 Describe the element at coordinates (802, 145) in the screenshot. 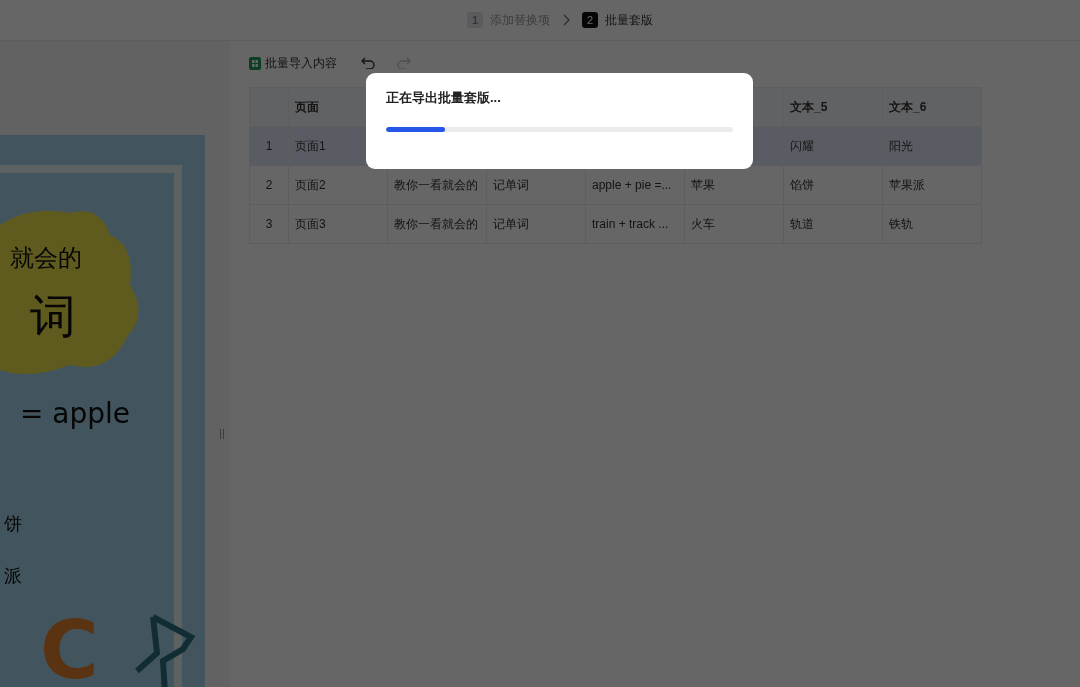

I see `table-cell: 闪耀` at that location.